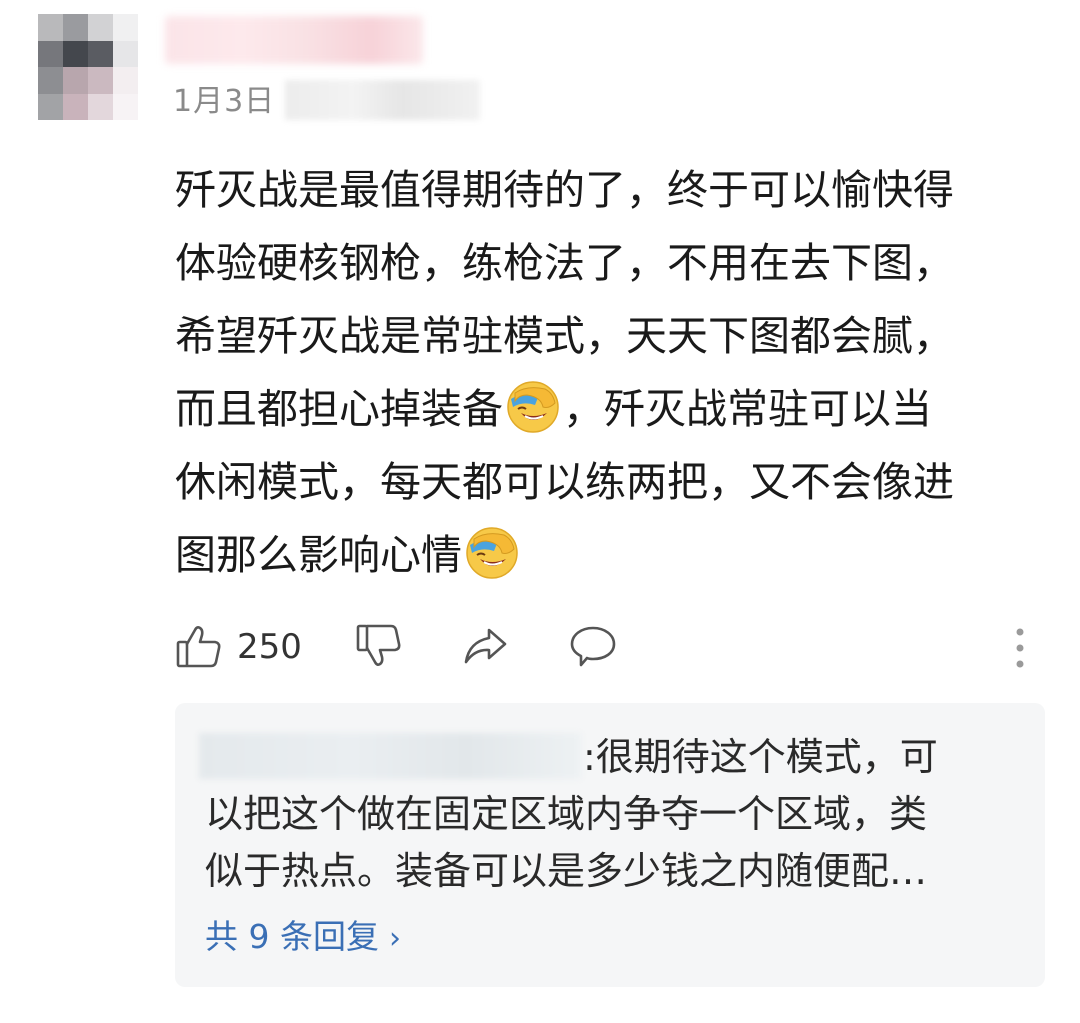 Image resolution: width=1080 pixels, height=1023 pixels. What do you see at coordinates (339, 409) in the screenshot?
I see `comment-segment: 而且都担心掉装备` at bounding box center [339, 409].